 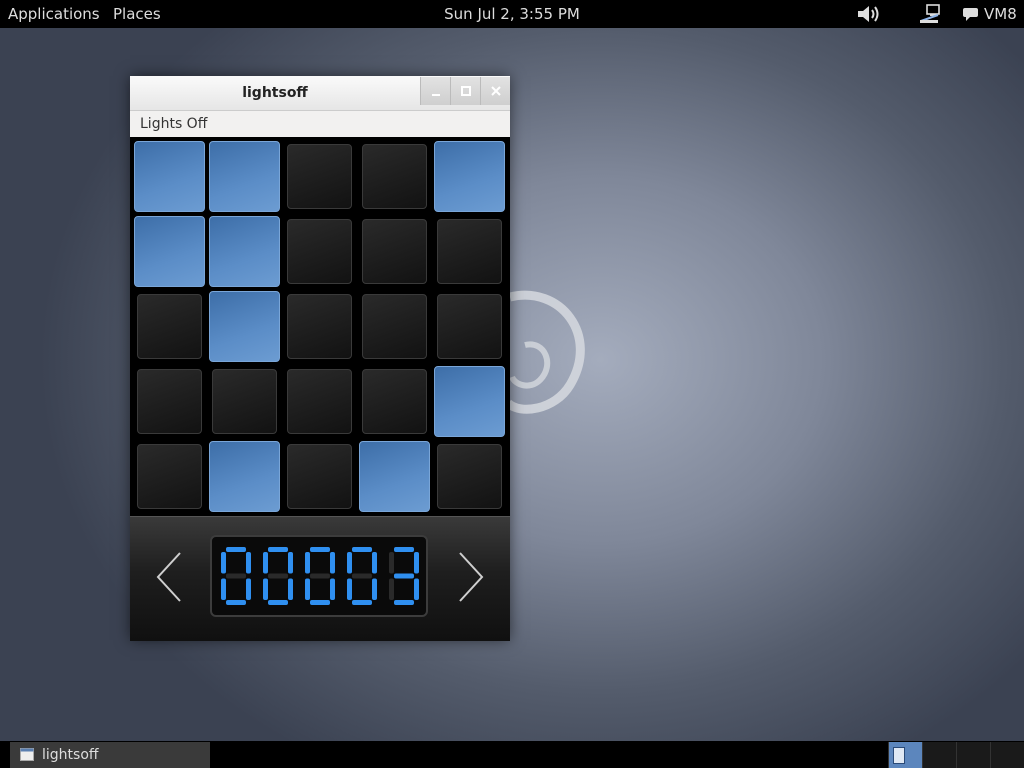 I want to click on light-r2-c5, so click(x=469, y=251).